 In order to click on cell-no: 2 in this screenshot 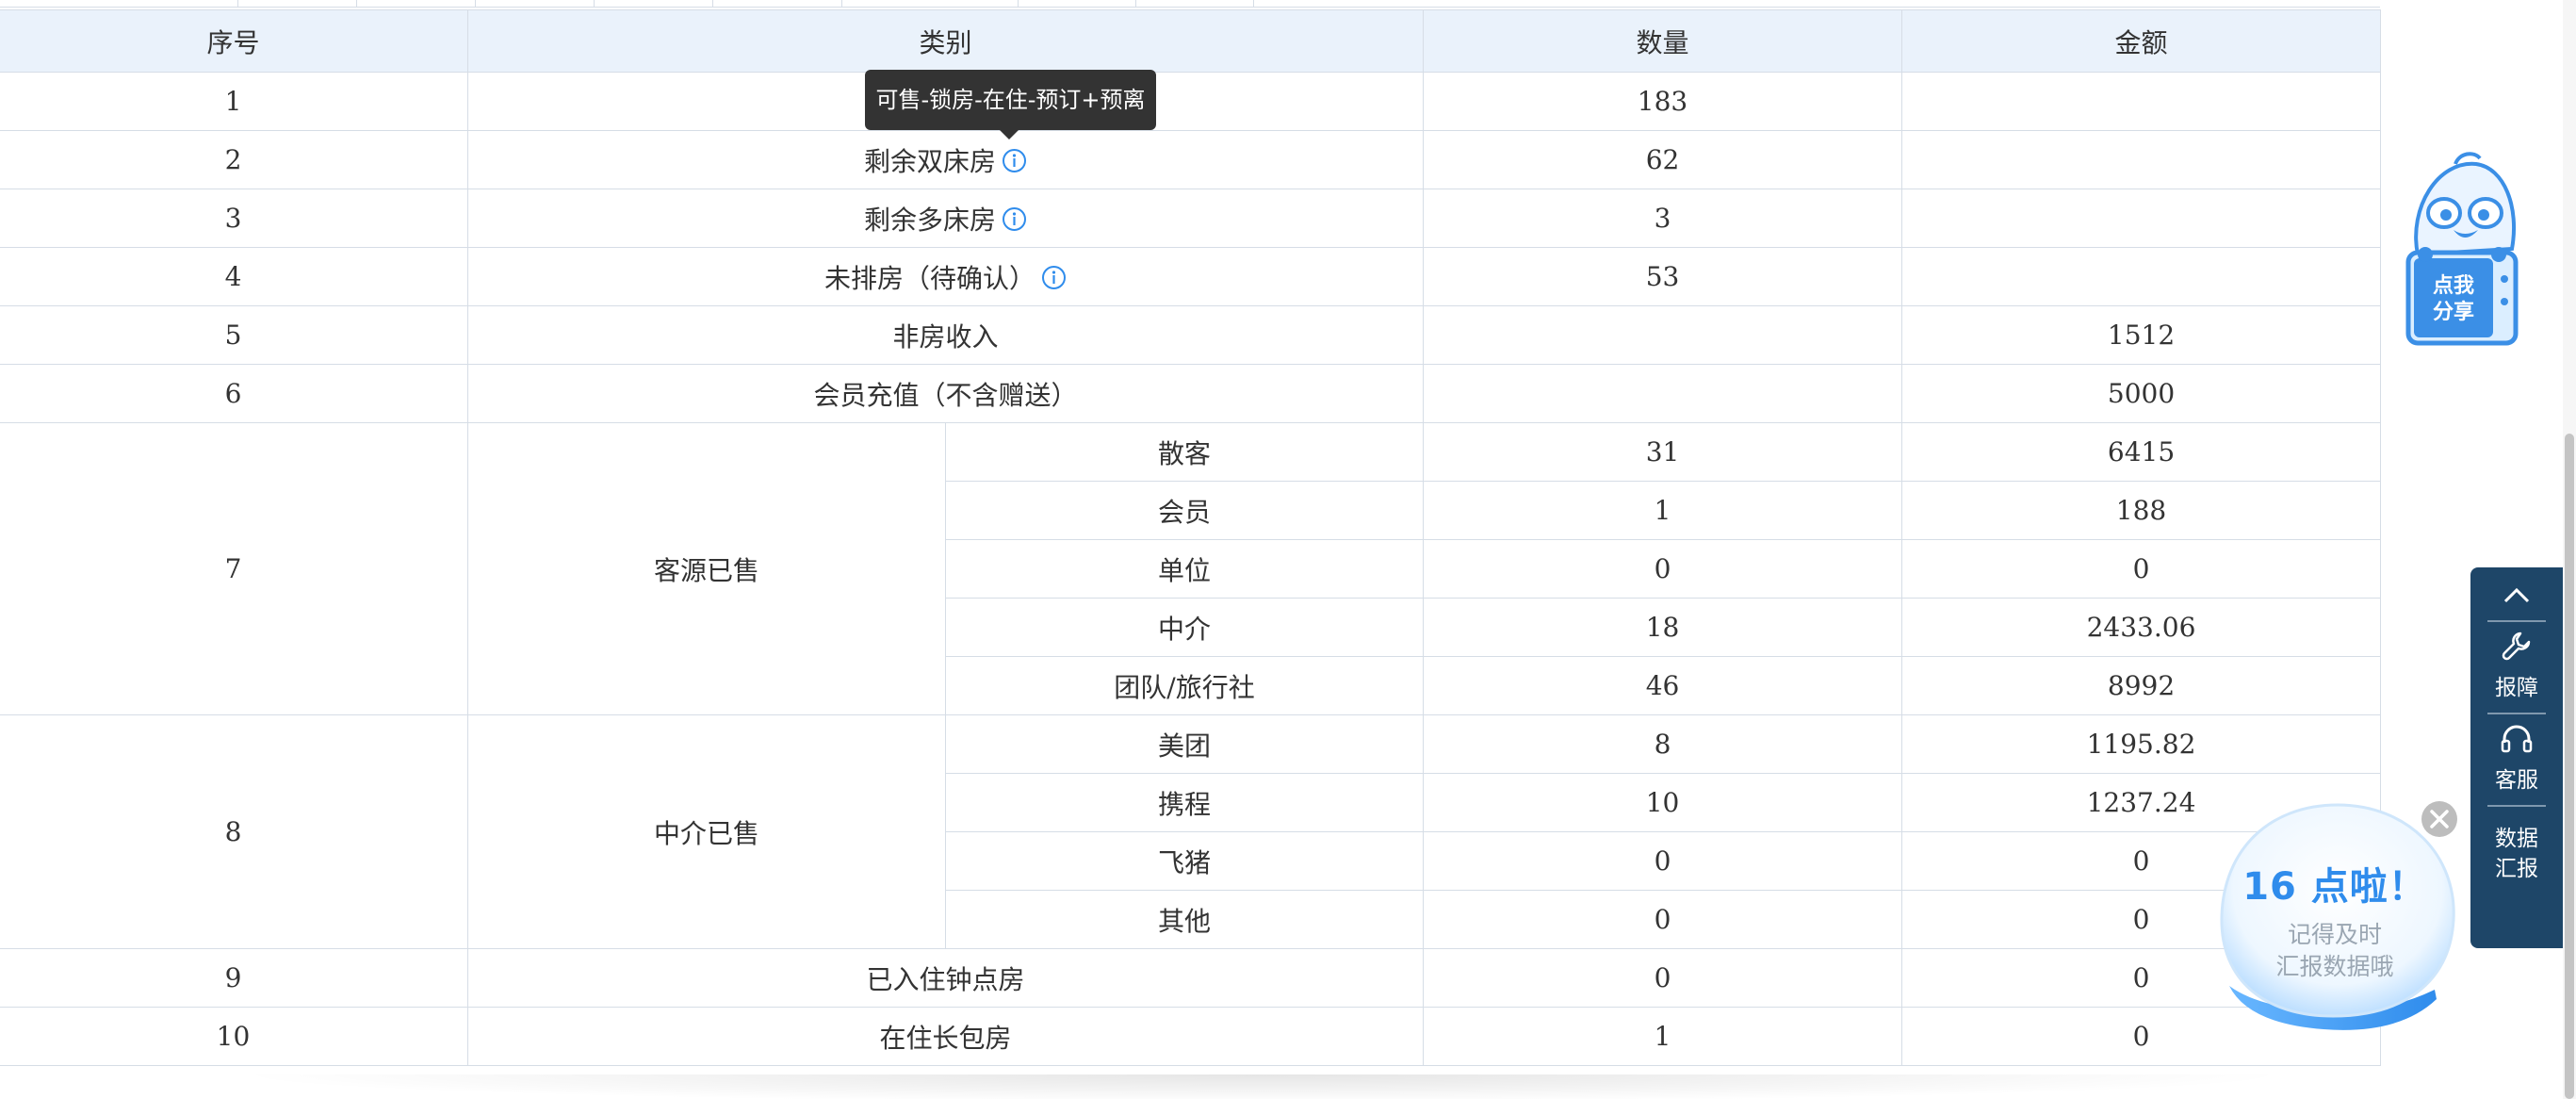, I will do `click(234, 160)`.